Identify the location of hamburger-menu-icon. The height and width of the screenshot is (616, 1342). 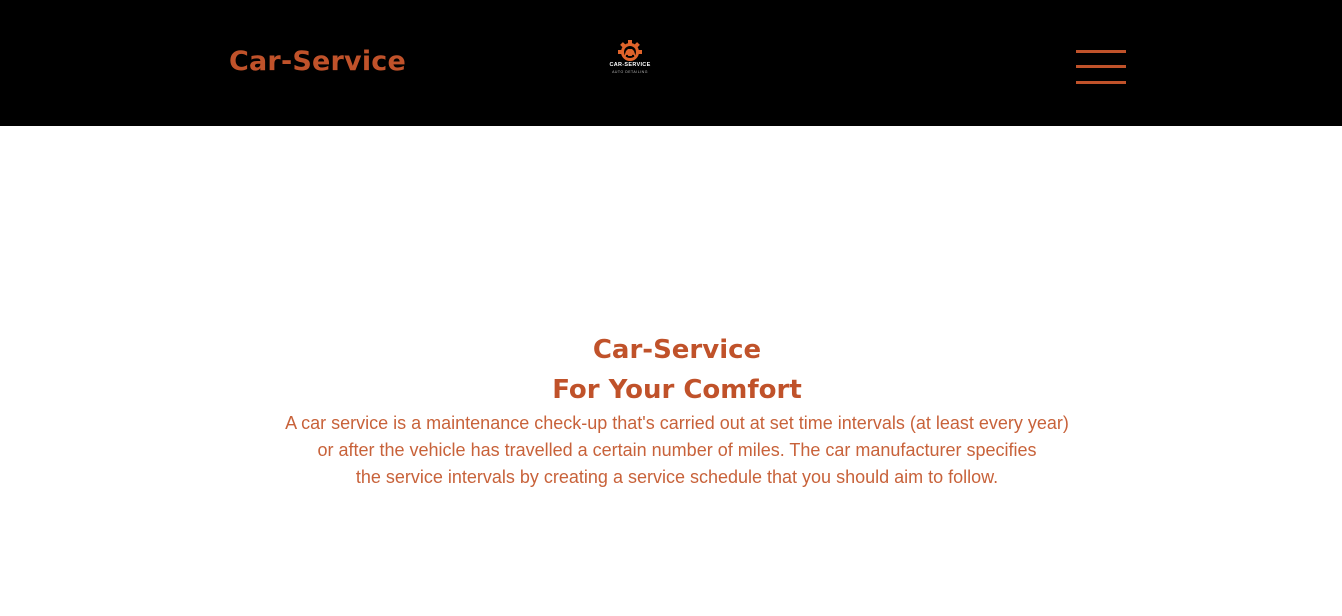
(1101, 67).